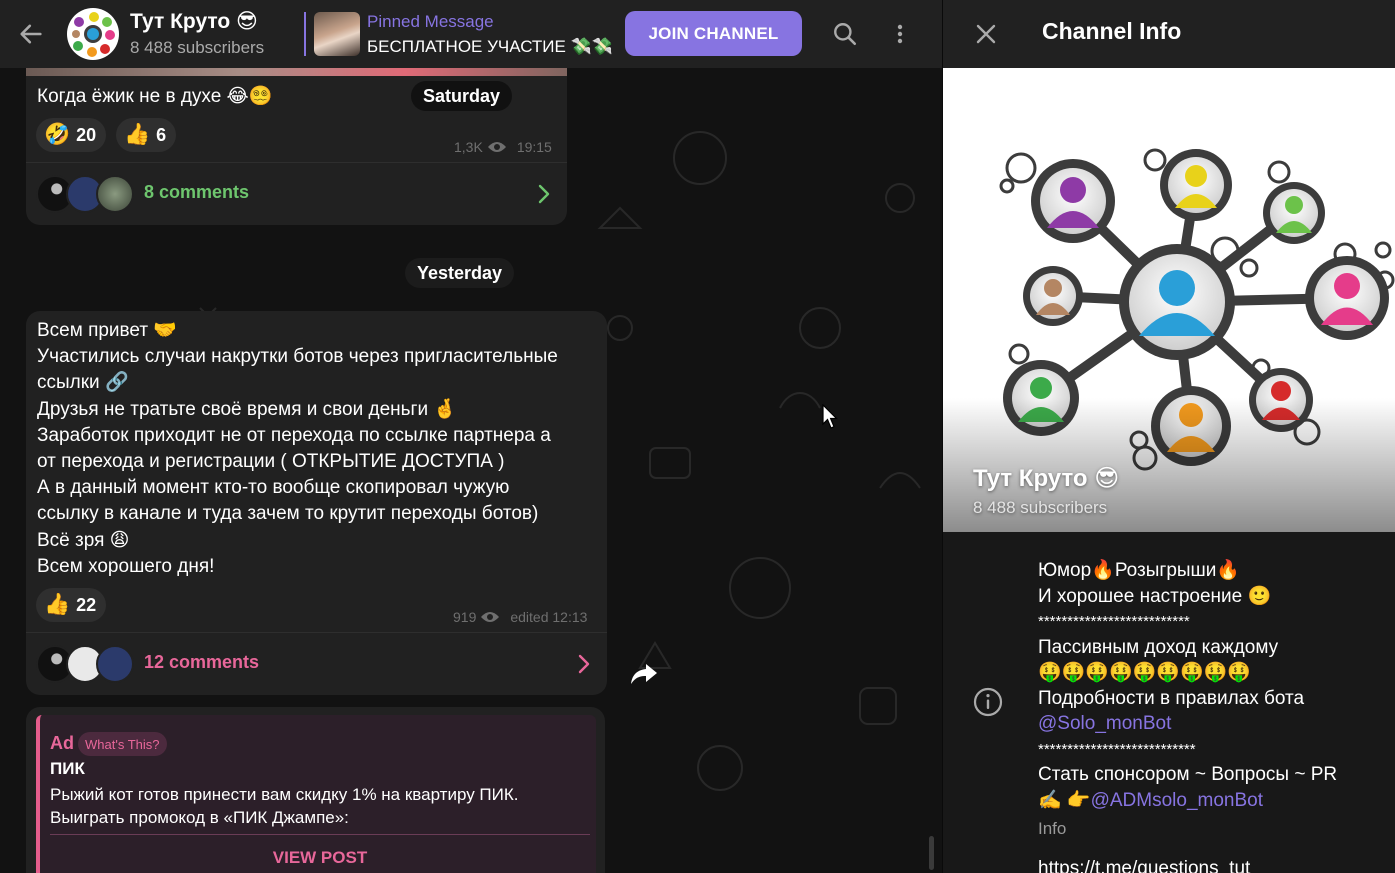  Describe the element at coordinates (196, 192) in the screenshot. I see `comments-count: 8 comments` at that location.